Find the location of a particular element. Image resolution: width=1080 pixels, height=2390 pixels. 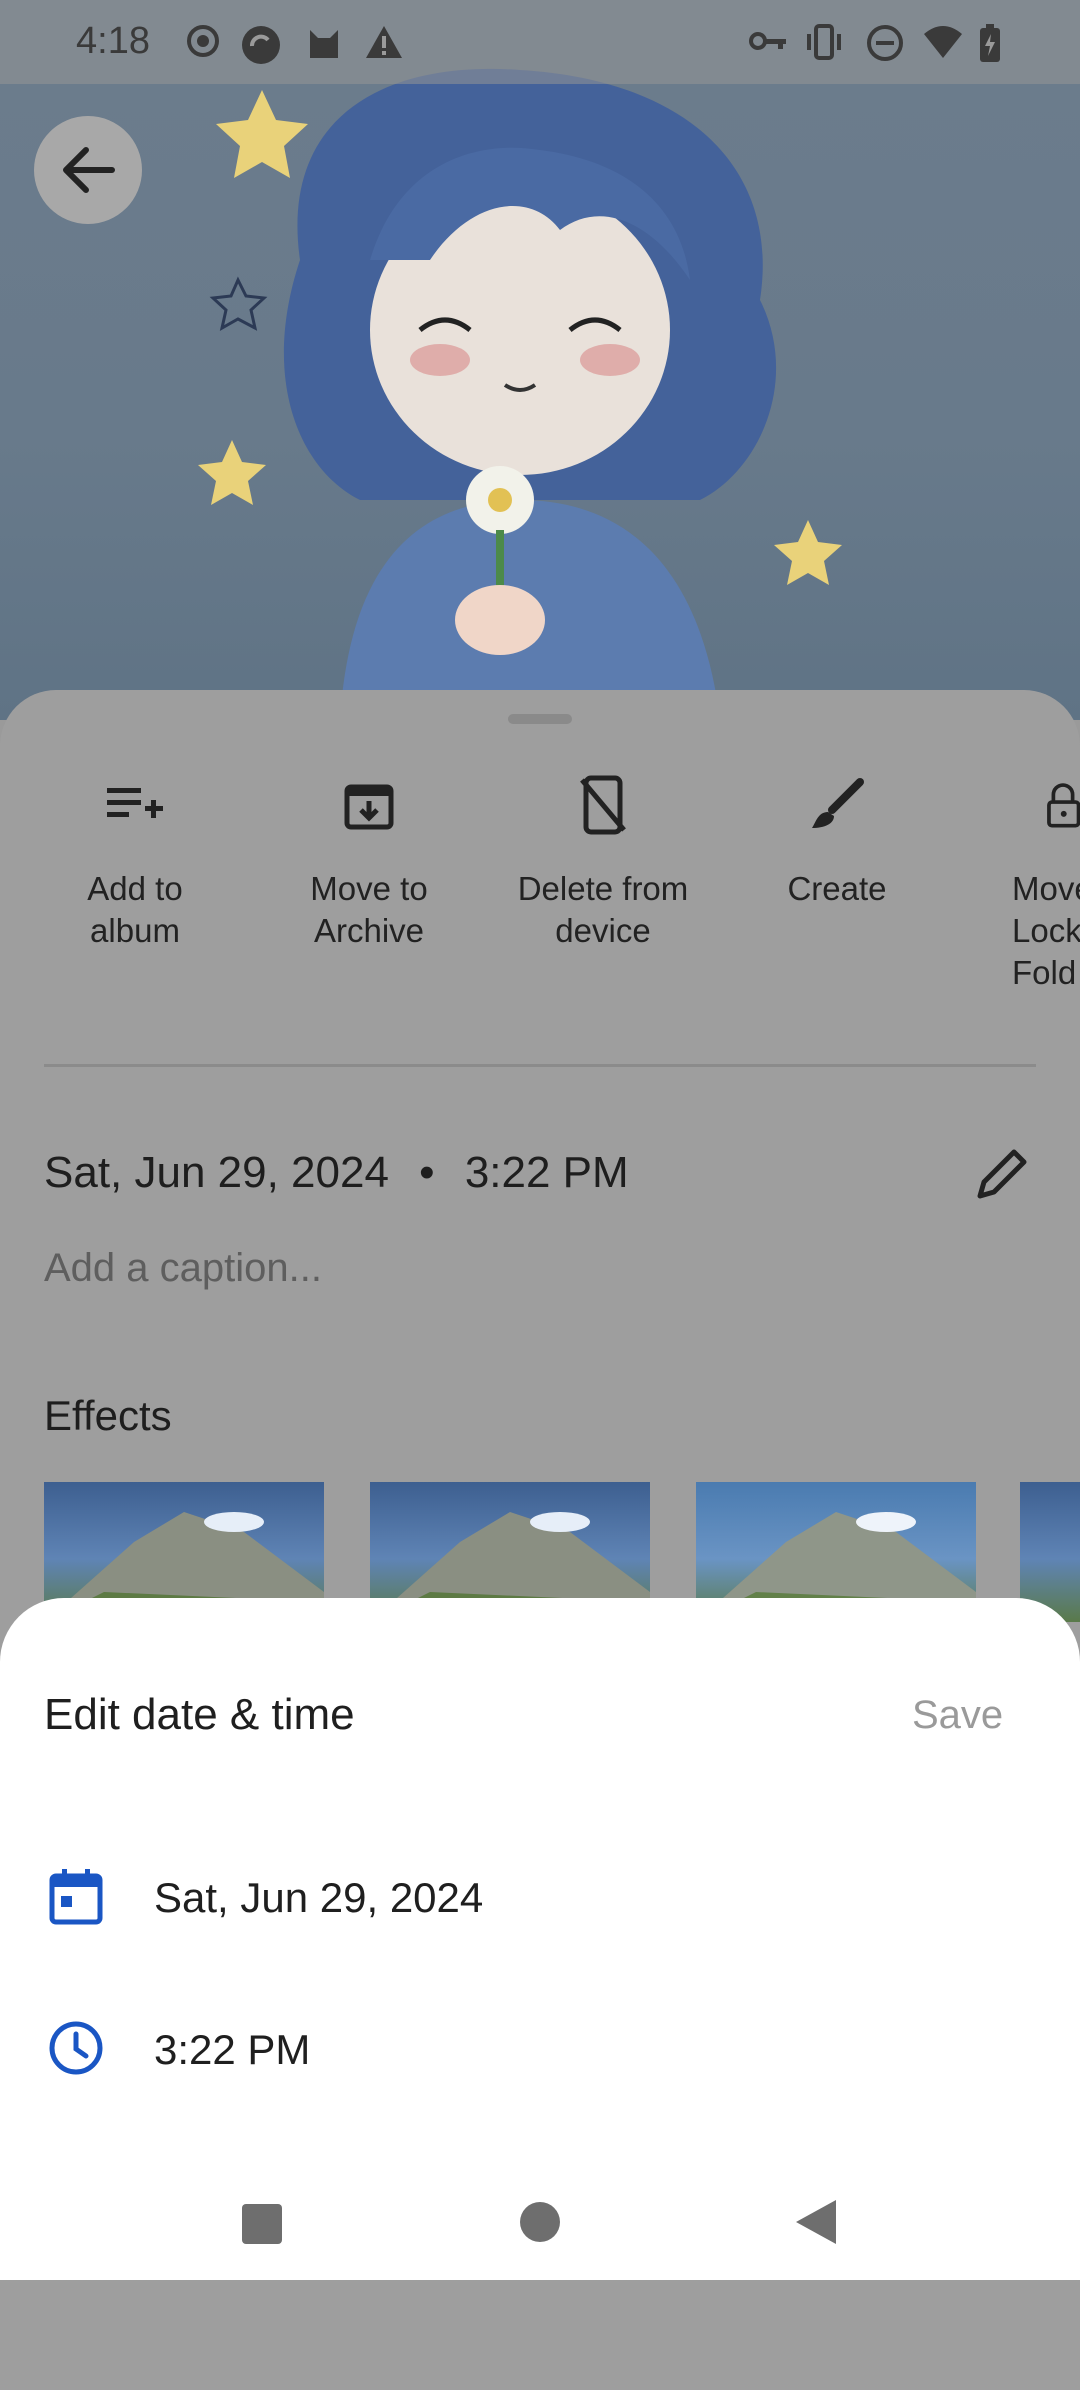

square-icon is located at coordinates (262, 2224).